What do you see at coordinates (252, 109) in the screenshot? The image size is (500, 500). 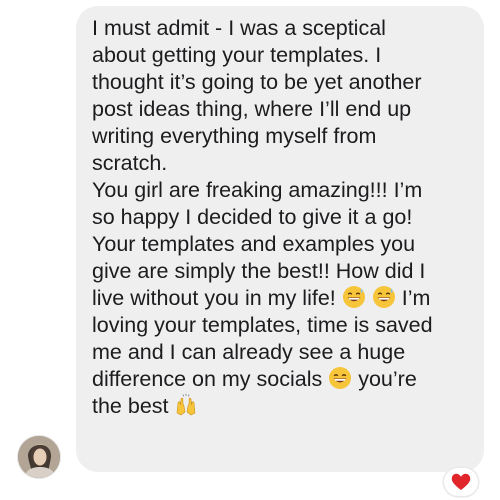 I see `message-line: post ideas thing, where I’ll end up` at bounding box center [252, 109].